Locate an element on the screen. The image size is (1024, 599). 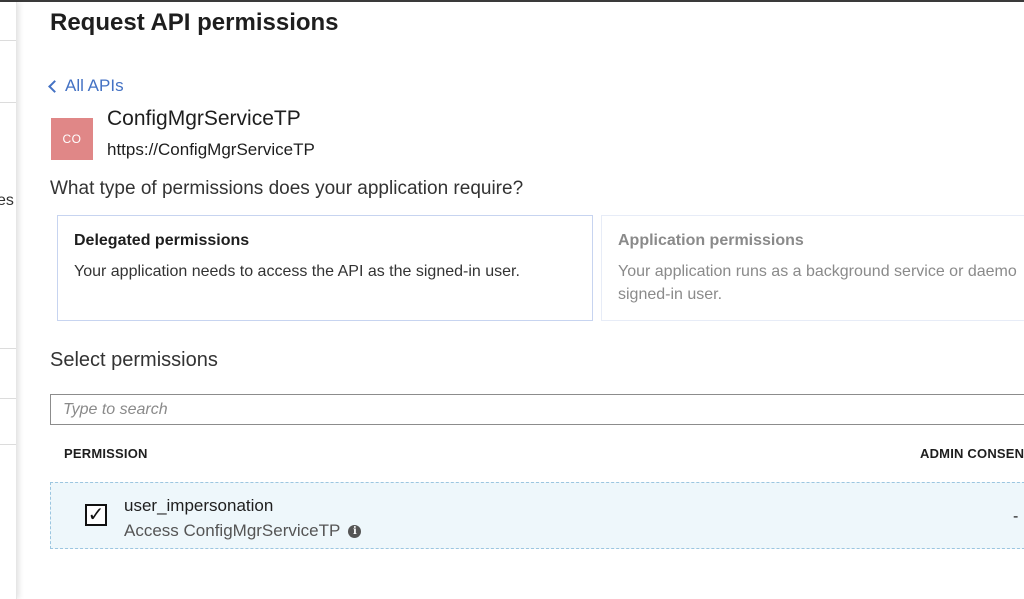
card-title: Application permissions is located at coordinates (711, 240).